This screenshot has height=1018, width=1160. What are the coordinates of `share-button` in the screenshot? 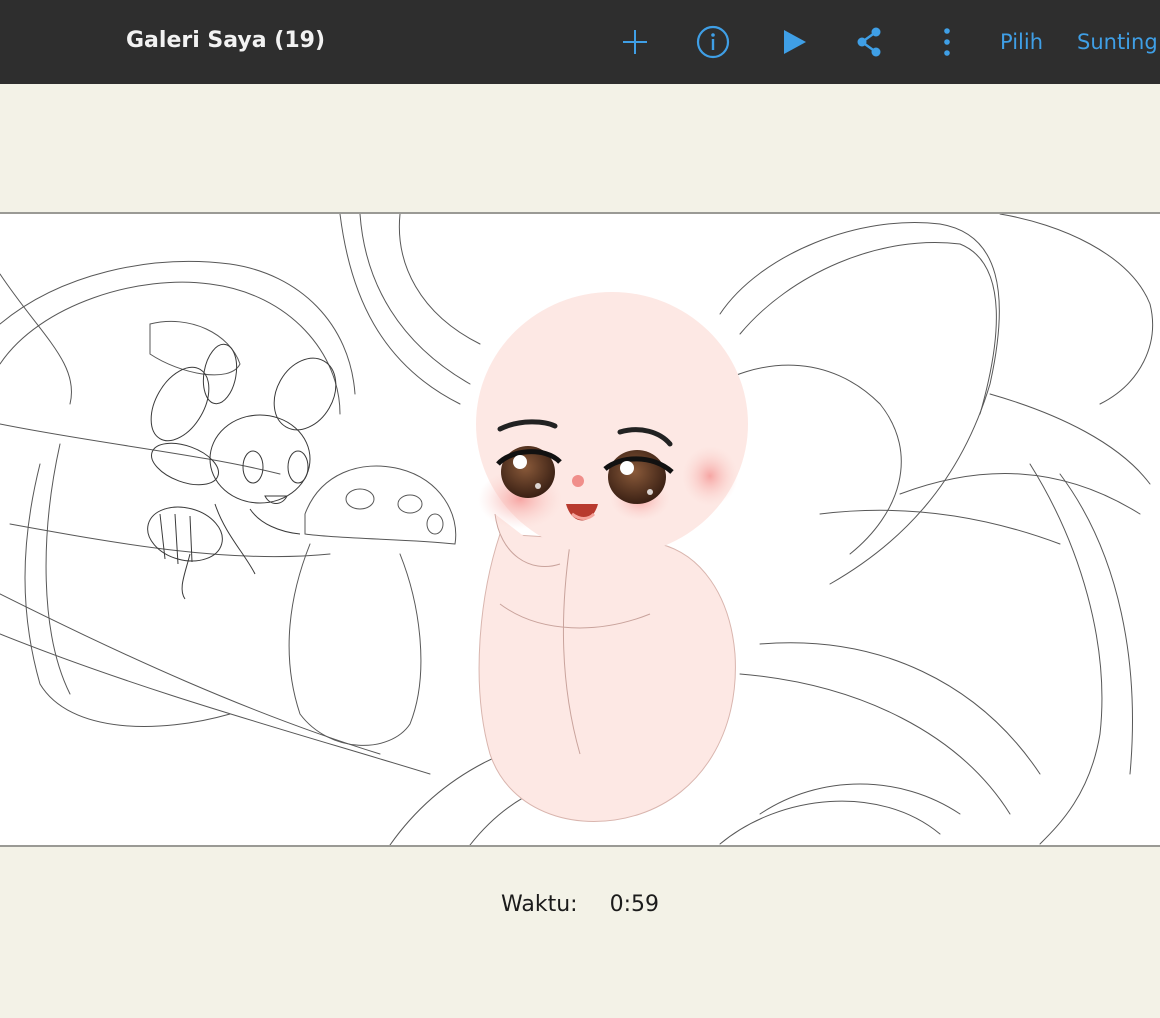 It's located at (869, 42).